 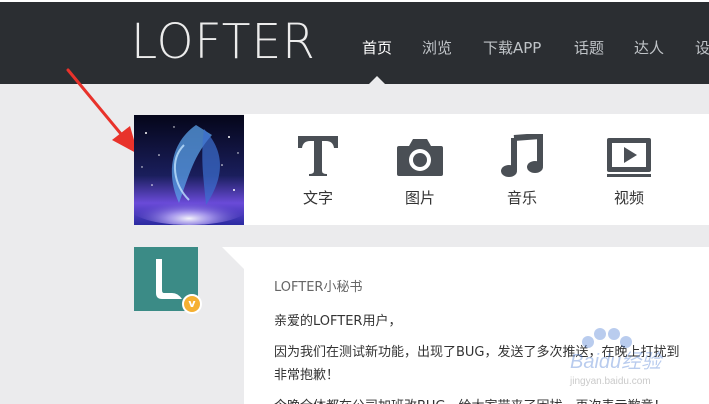 I want to click on verified-badge: v, so click(x=192, y=304).